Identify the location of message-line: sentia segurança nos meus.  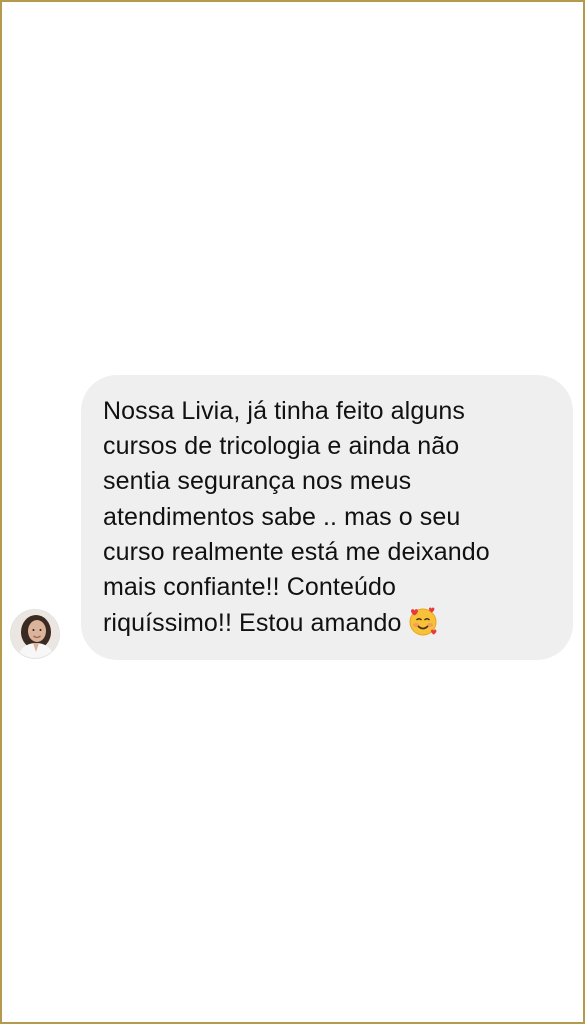
(257, 481).